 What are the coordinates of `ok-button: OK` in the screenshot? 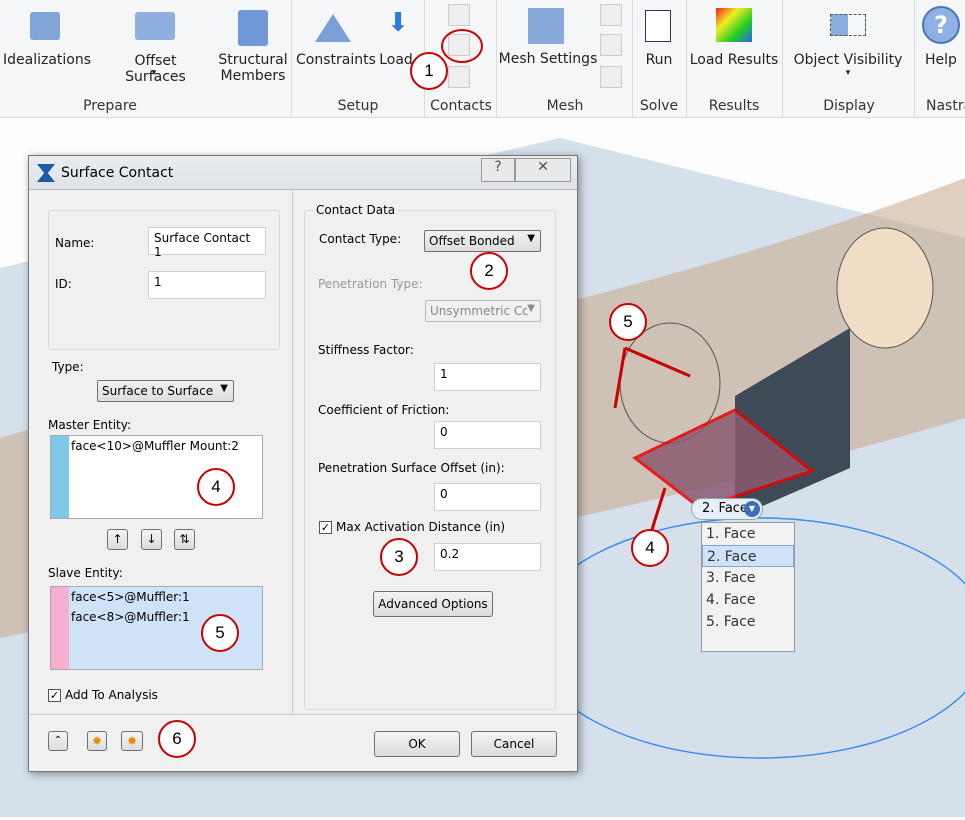 It's located at (417, 744).